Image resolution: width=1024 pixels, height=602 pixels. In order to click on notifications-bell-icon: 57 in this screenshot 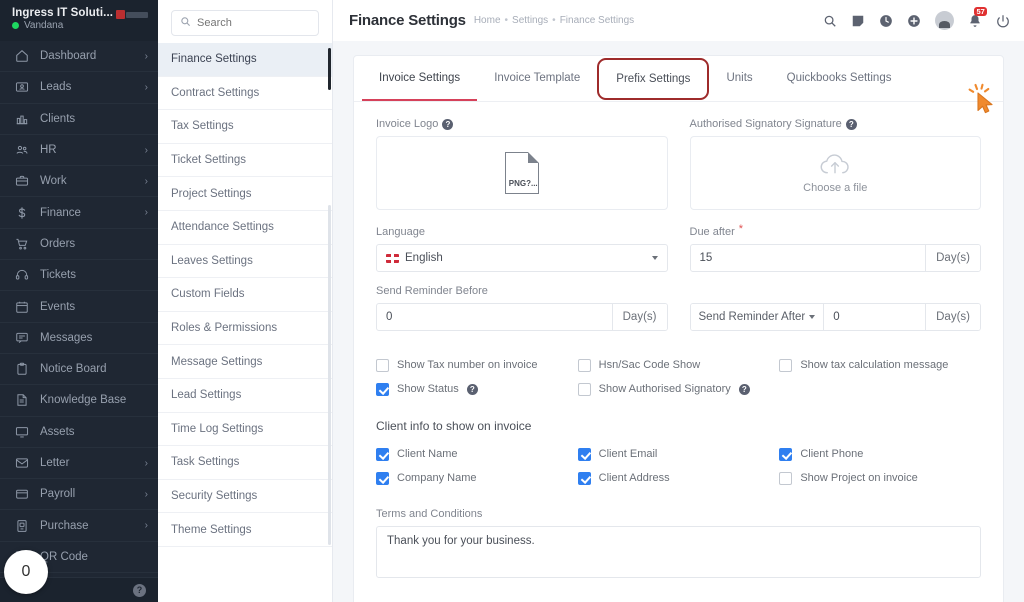, I will do `click(978, 17)`.